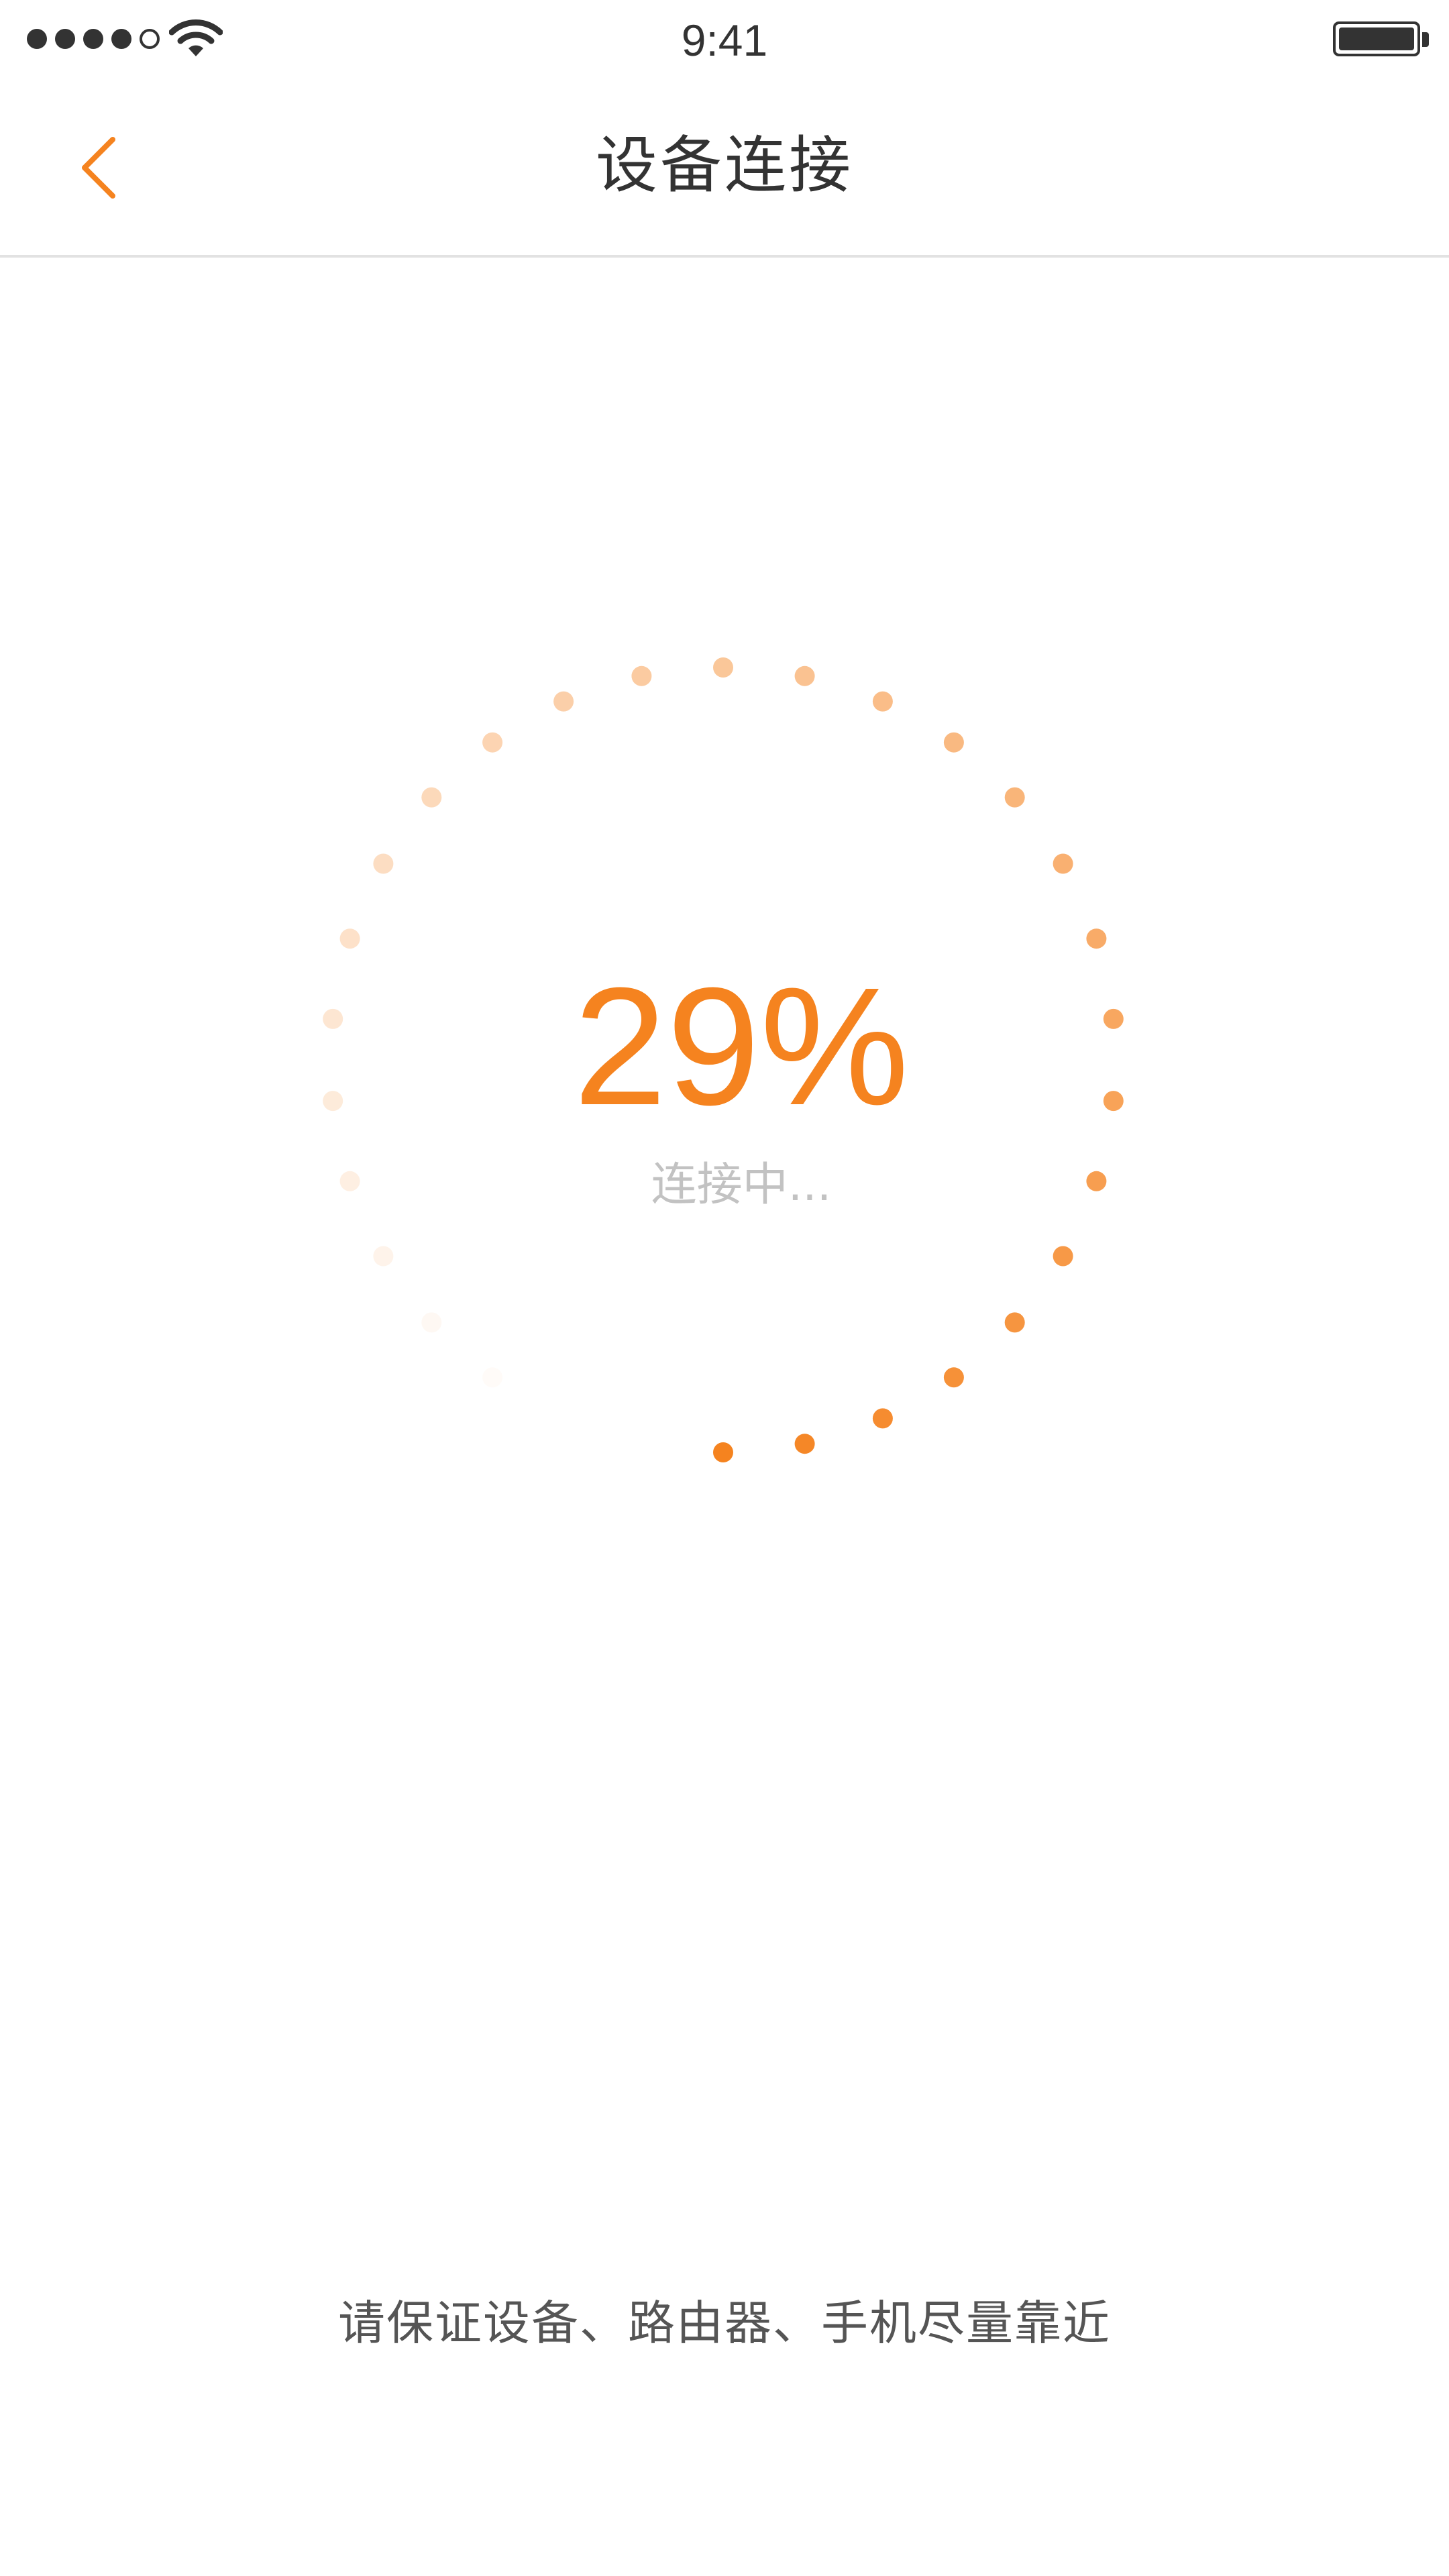  Describe the element at coordinates (724, 2323) in the screenshot. I see `hint-text: 请保证设备、路由器、手机尽量靠近` at that location.